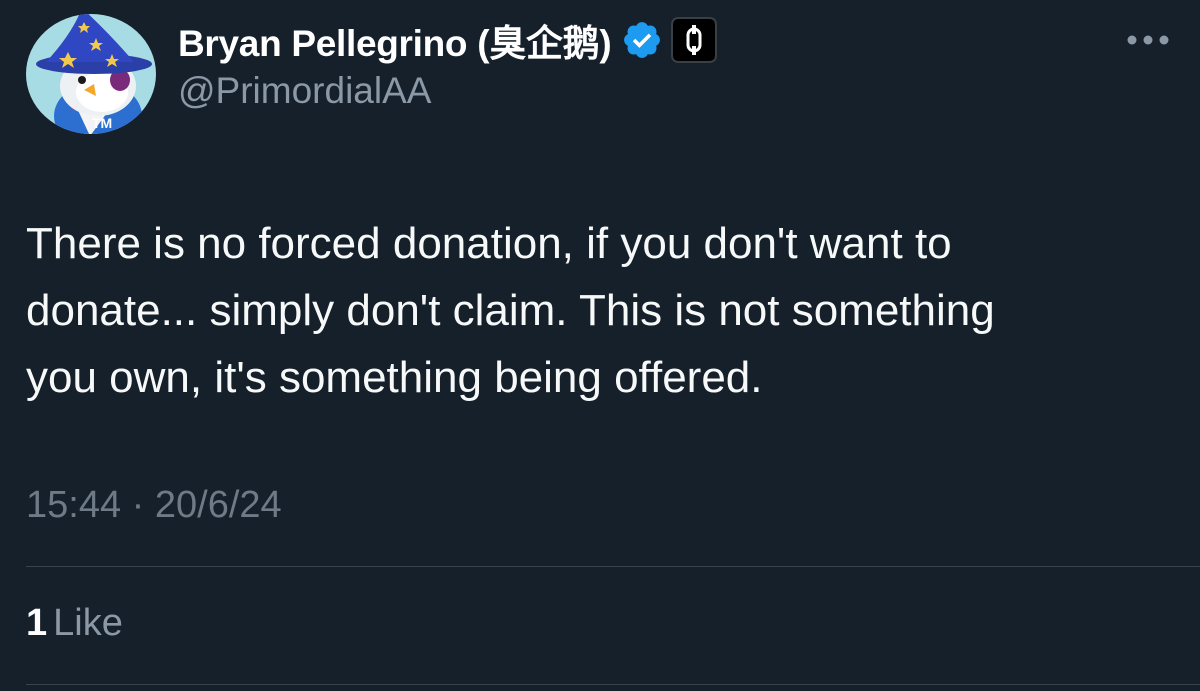  Describe the element at coordinates (88, 623) in the screenshot. I see `likes-label: Like` at that location.